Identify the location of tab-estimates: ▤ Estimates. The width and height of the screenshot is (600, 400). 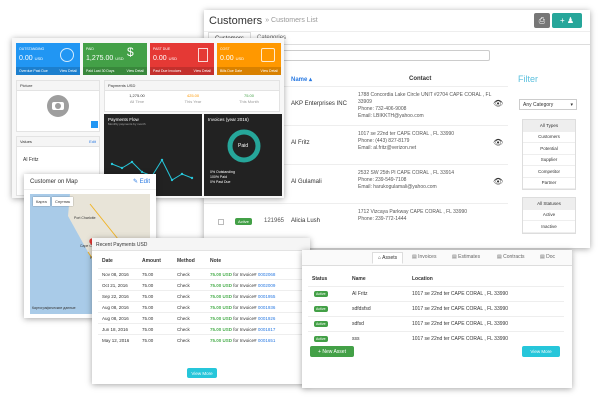
(466, 257).